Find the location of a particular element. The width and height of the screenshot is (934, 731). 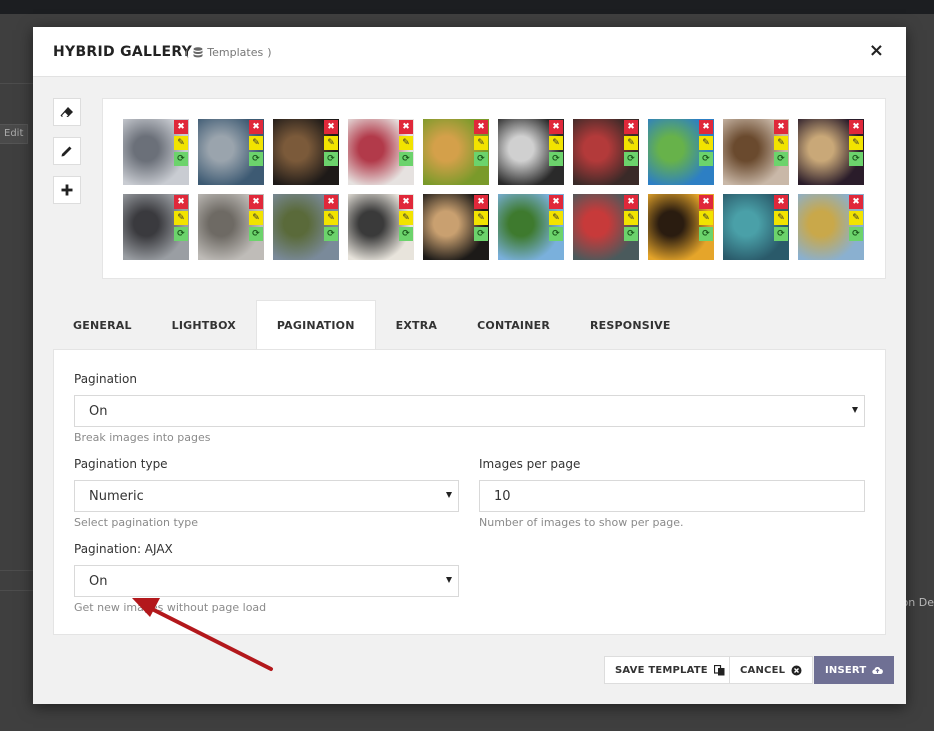

close-icon: × is located at coordinates (876, 51).